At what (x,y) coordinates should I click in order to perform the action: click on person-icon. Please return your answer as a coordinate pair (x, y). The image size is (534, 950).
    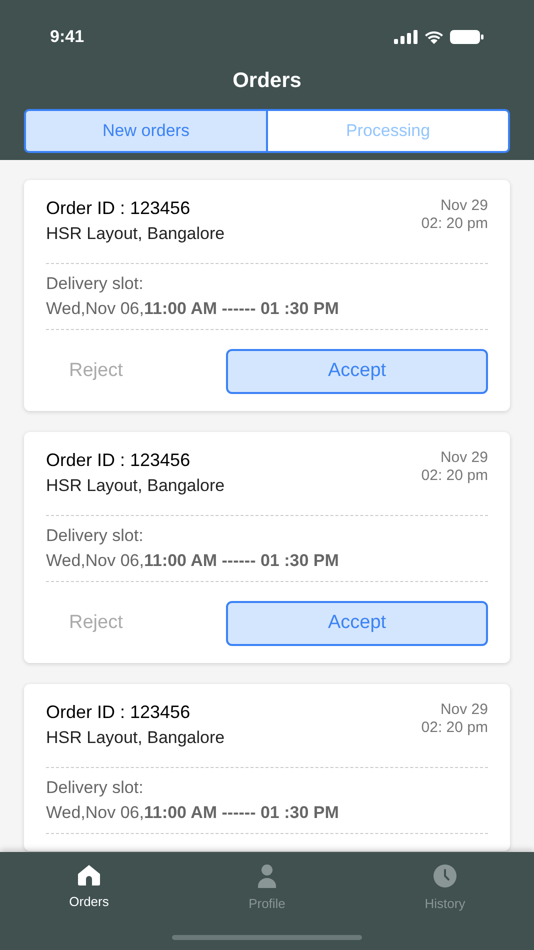
    Looking at the image, I should click on (267, 876).